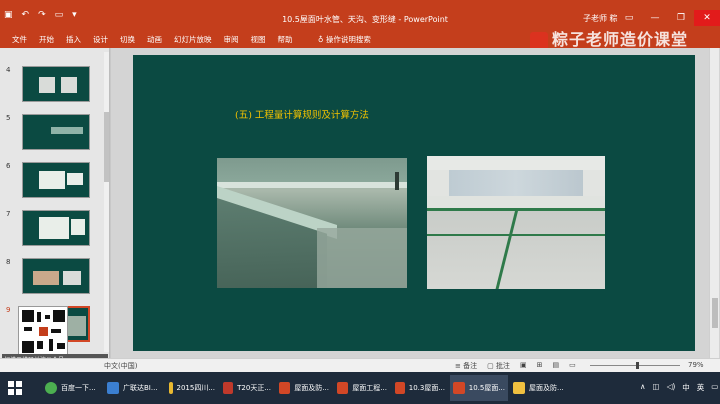  I want to click on quick-access-toolbar: ▣ ↶ ↷ ▭ ▾, so click(40, 15).